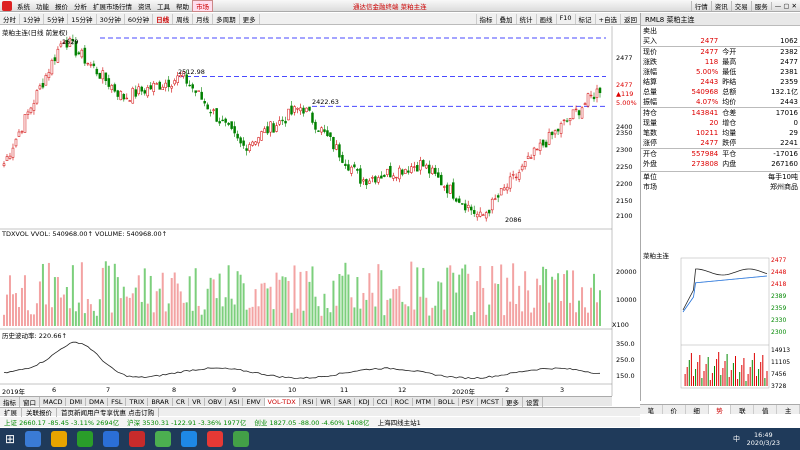  I want to click on tool-f10: F10, so click(565, 18).